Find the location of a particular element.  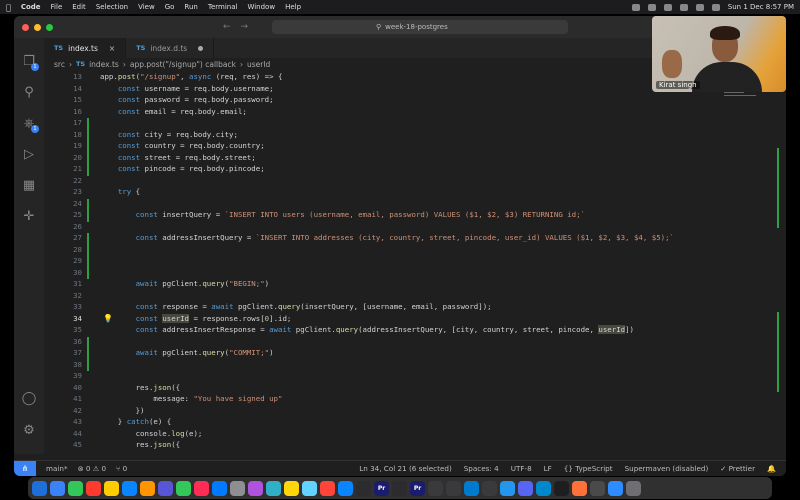

menu-view: View is located at coordinates (146, 7).